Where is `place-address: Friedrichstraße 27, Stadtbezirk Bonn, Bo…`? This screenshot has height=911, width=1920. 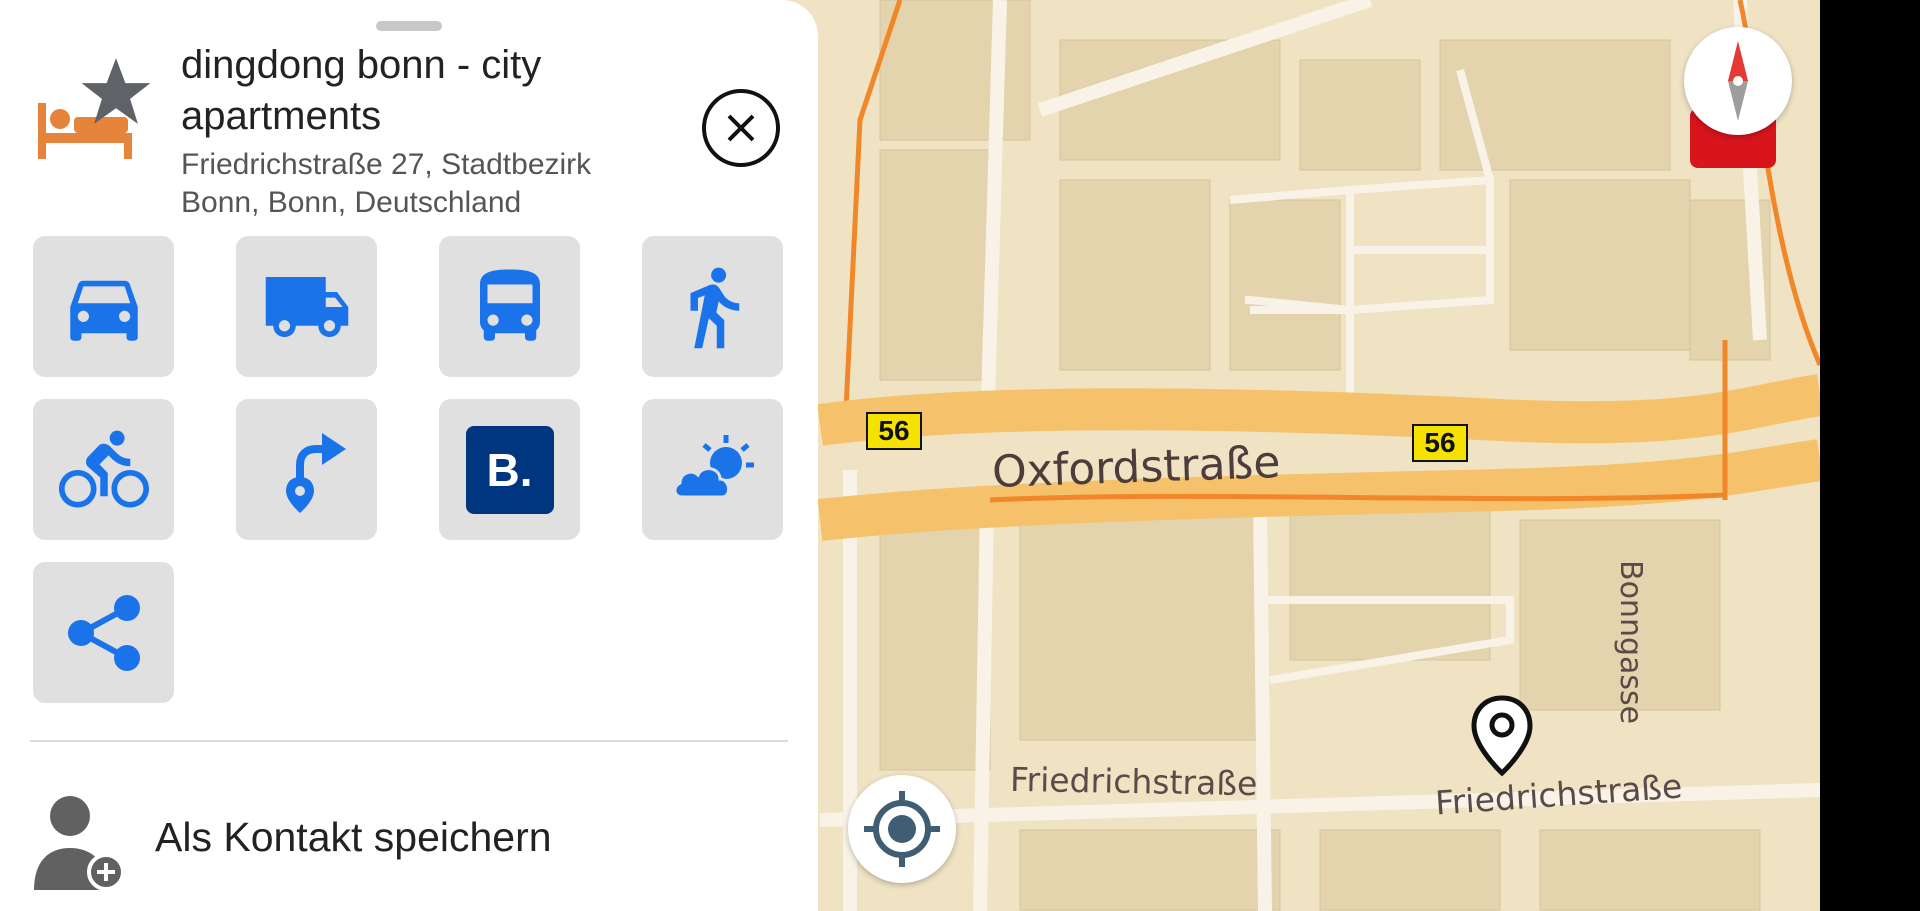
place-address: Friedrichstraße 27, Stadtbezirk Bonn, Bo… is located at coordinates (386, 183).